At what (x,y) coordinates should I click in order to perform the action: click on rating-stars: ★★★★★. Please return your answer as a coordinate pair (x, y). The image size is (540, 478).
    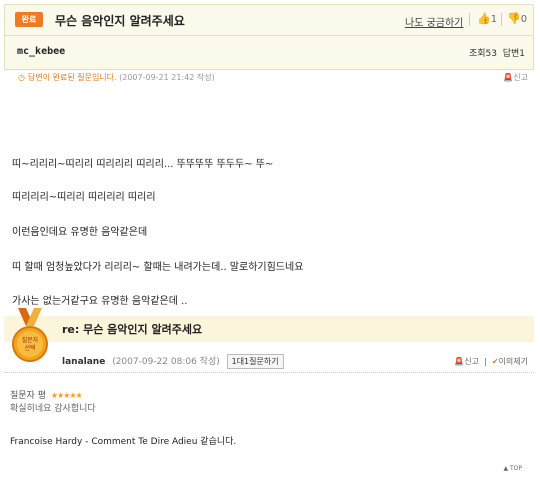
    Looking at the image, I should click on (66, 395).